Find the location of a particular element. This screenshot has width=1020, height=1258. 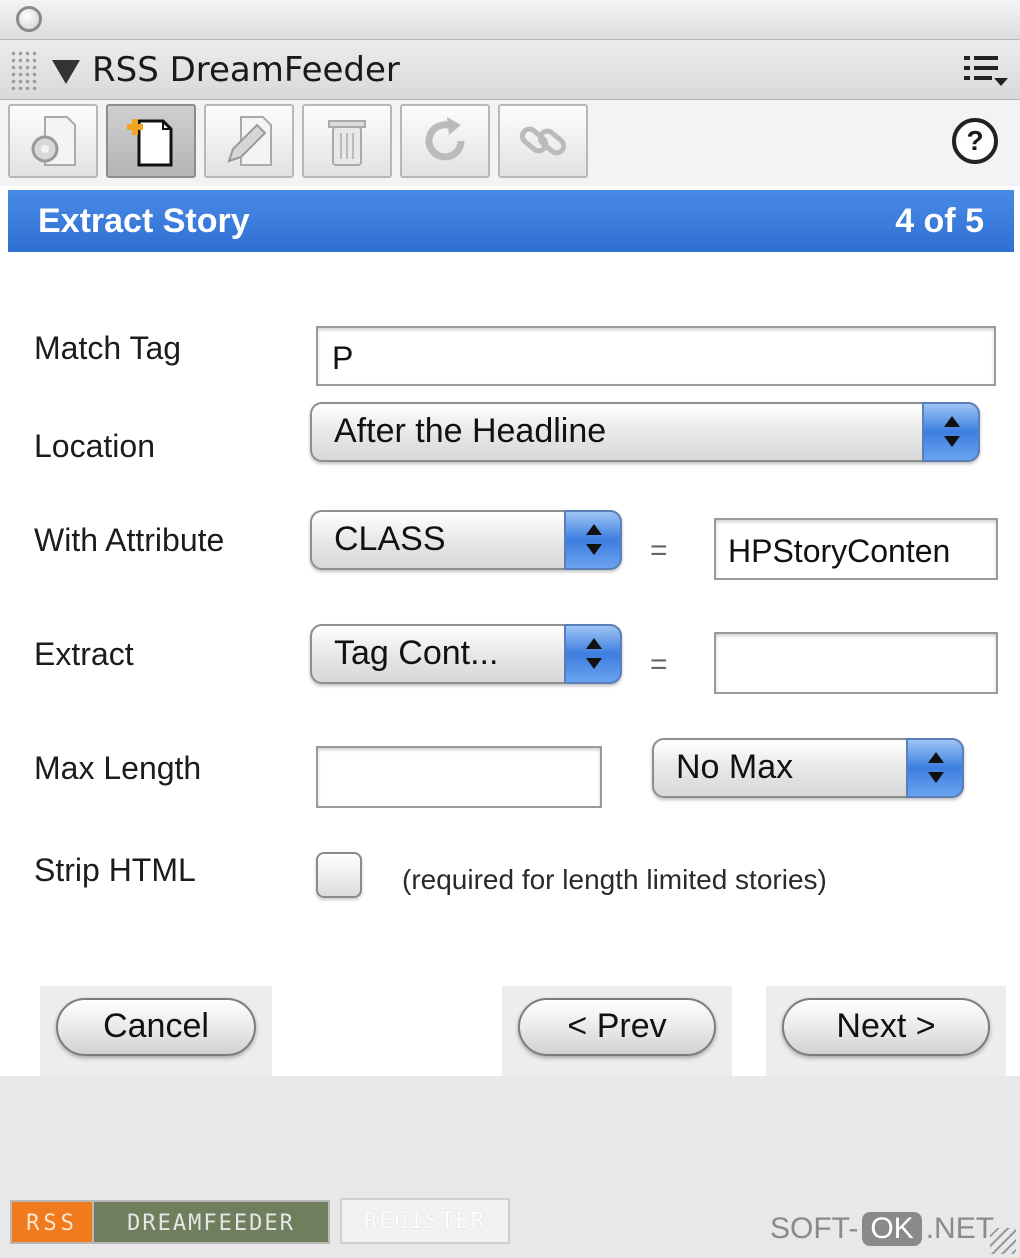

trash-icon is located at coordinates (347, 143).